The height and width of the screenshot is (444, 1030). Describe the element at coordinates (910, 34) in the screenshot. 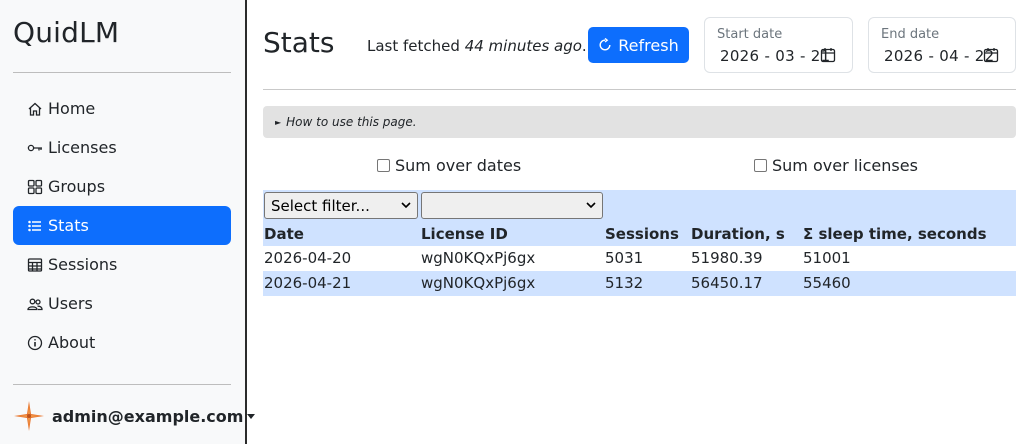

I see `end-date-label: End date` at that location.